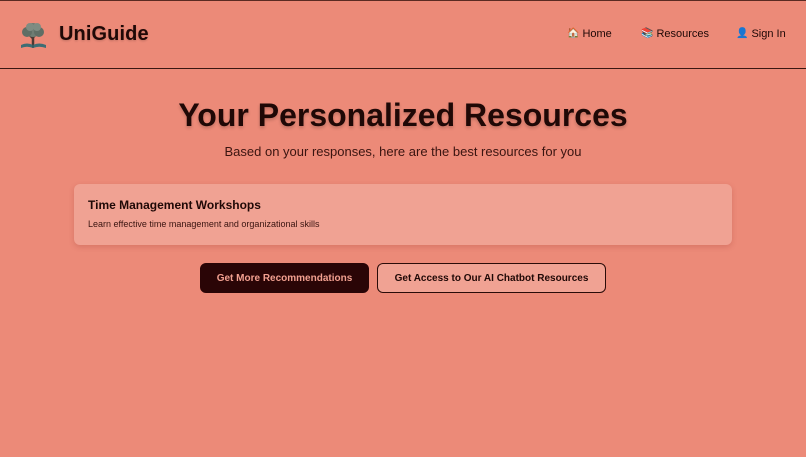 This screenshot has height=457, width=806. Describe the element at coordinates (597, 34) in the screenshot. I see `nav-home-label: Home` at that location.